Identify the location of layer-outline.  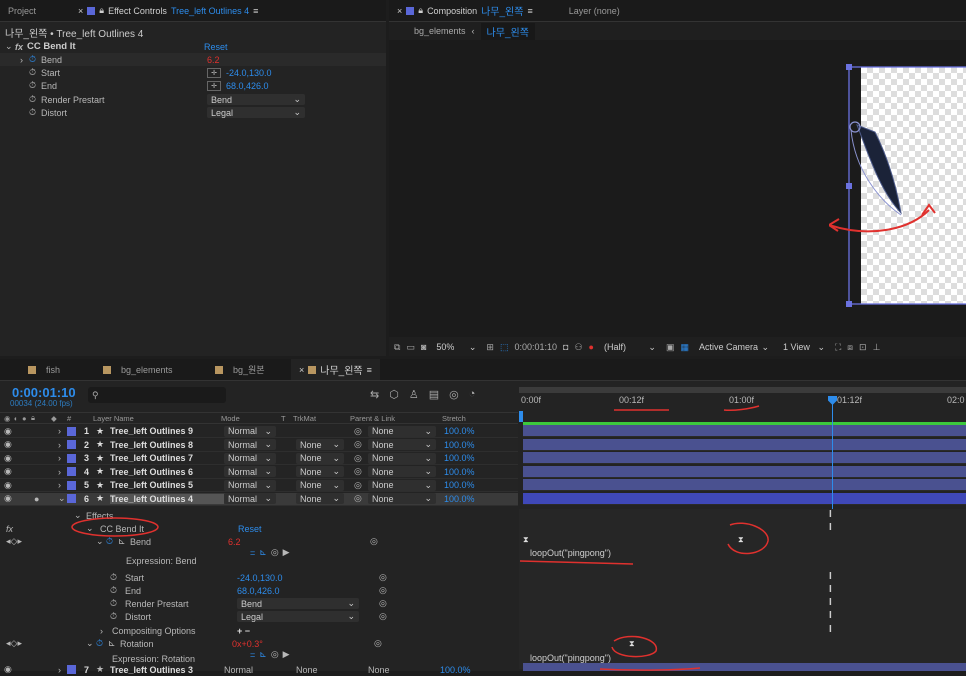
(897, 185).